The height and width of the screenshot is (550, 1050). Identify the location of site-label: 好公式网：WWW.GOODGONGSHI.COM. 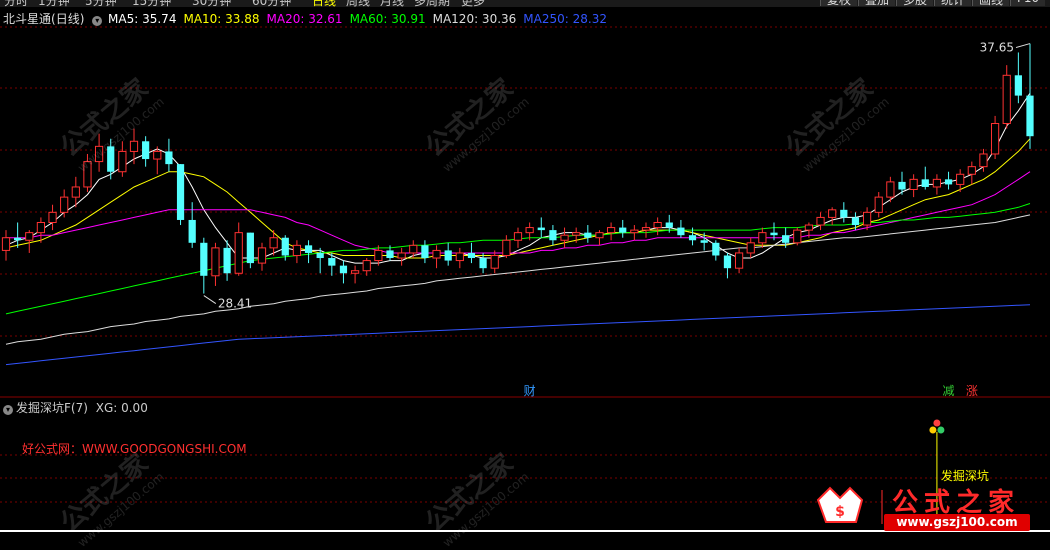
(134, 449).